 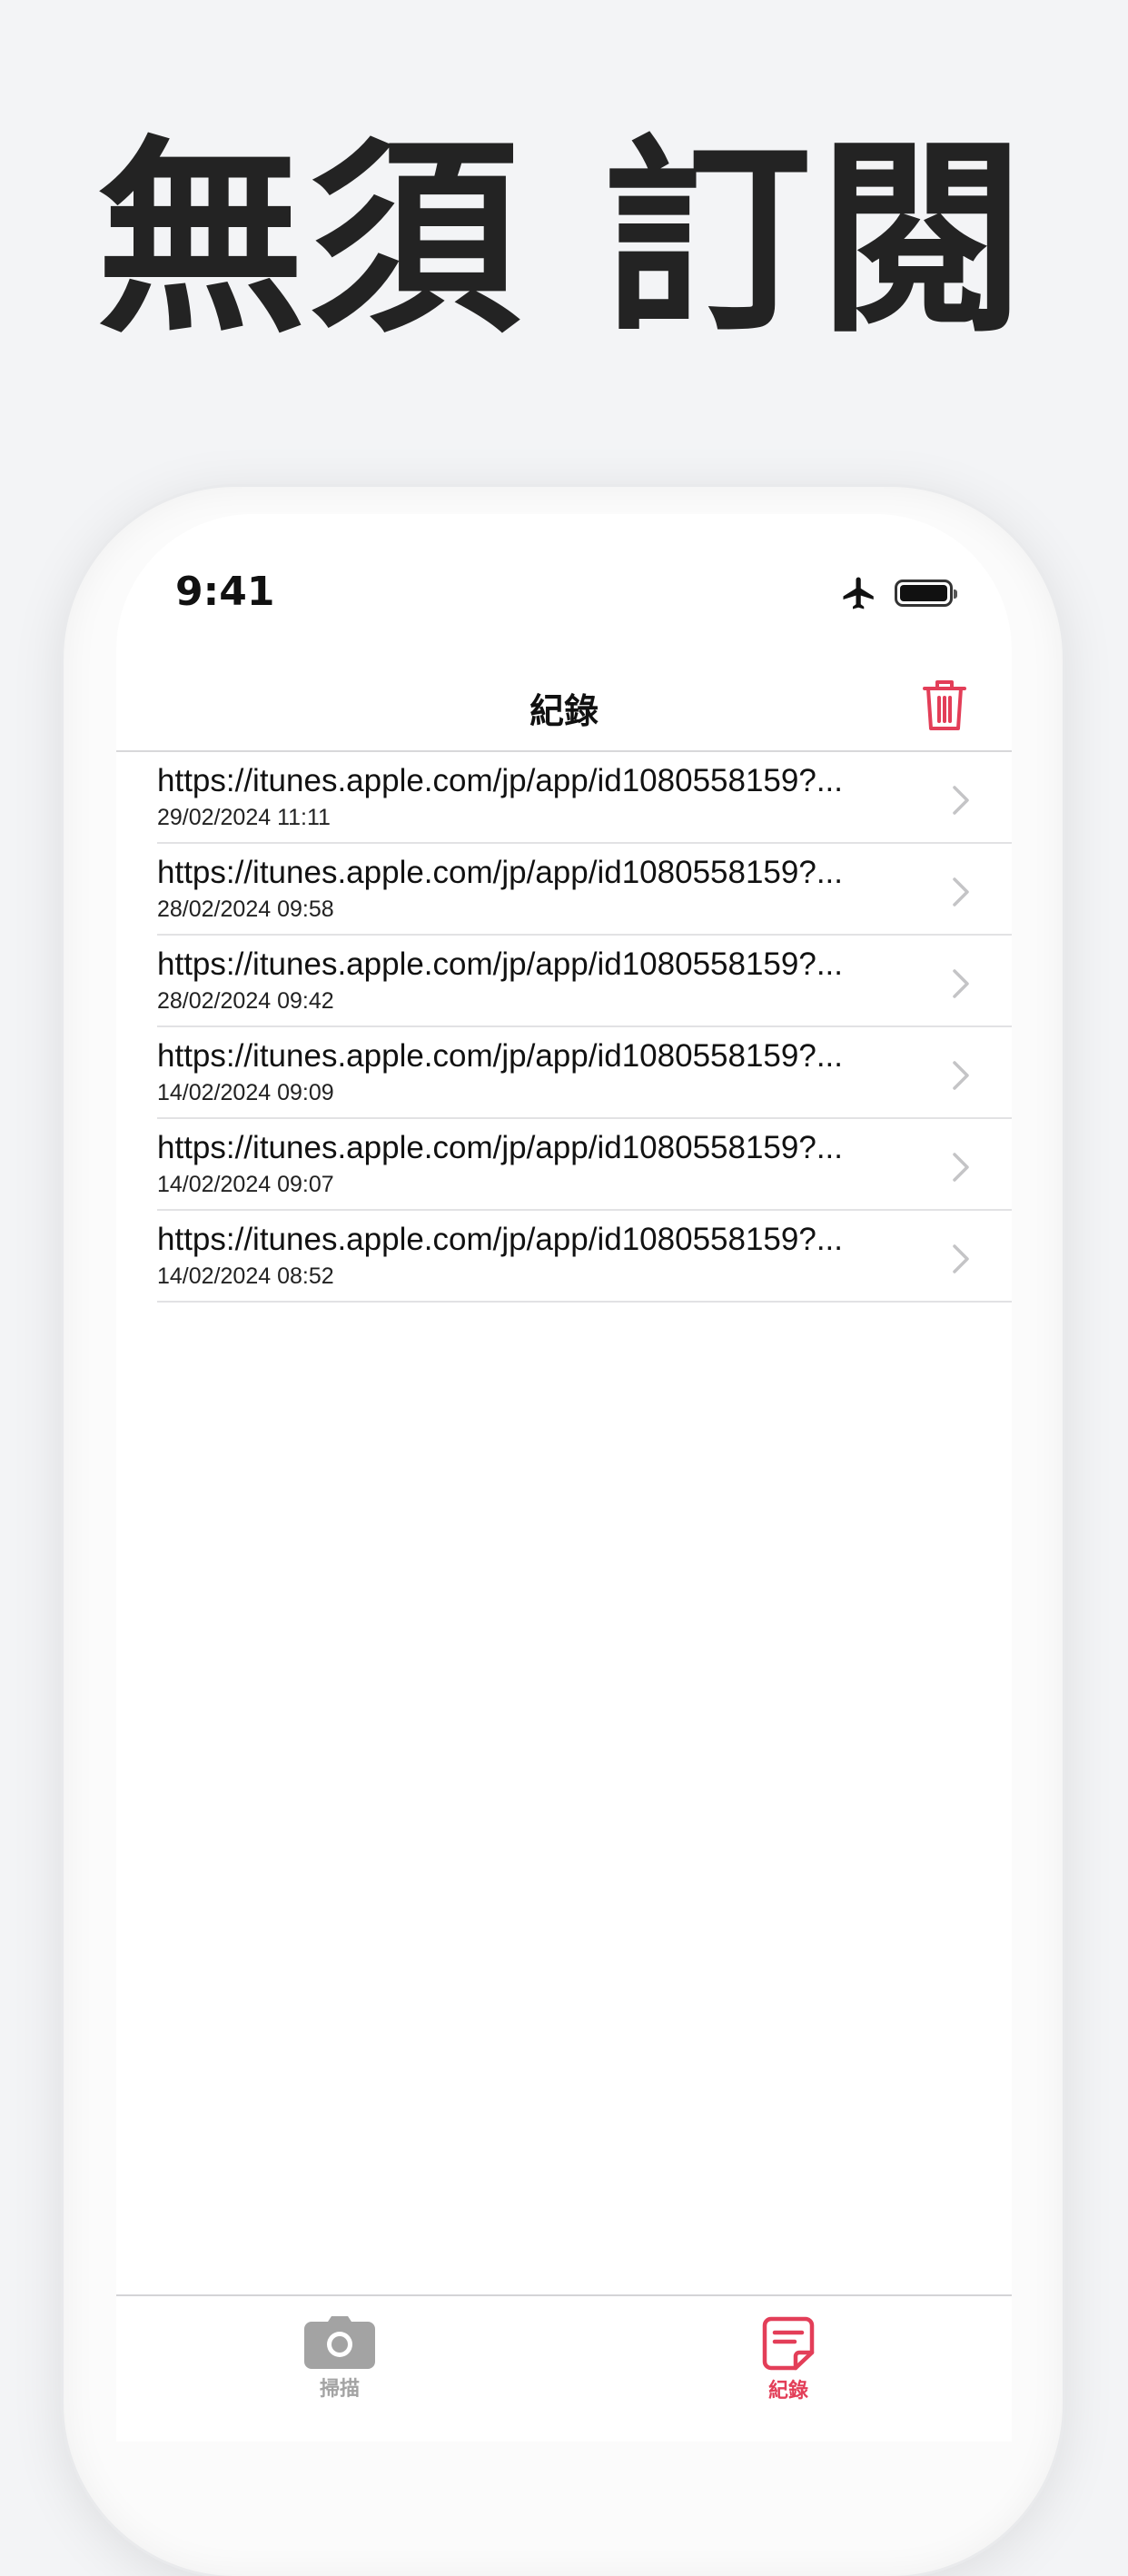 What do you see at coordinates (564, 240) in the screenshot?
I see `headline: 無須 訂閱` at bounding box center [564, 240].